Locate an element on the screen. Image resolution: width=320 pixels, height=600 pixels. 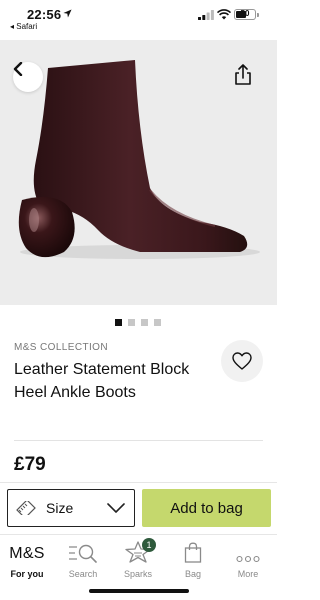
share-icon is located at coordinates (243, 74).